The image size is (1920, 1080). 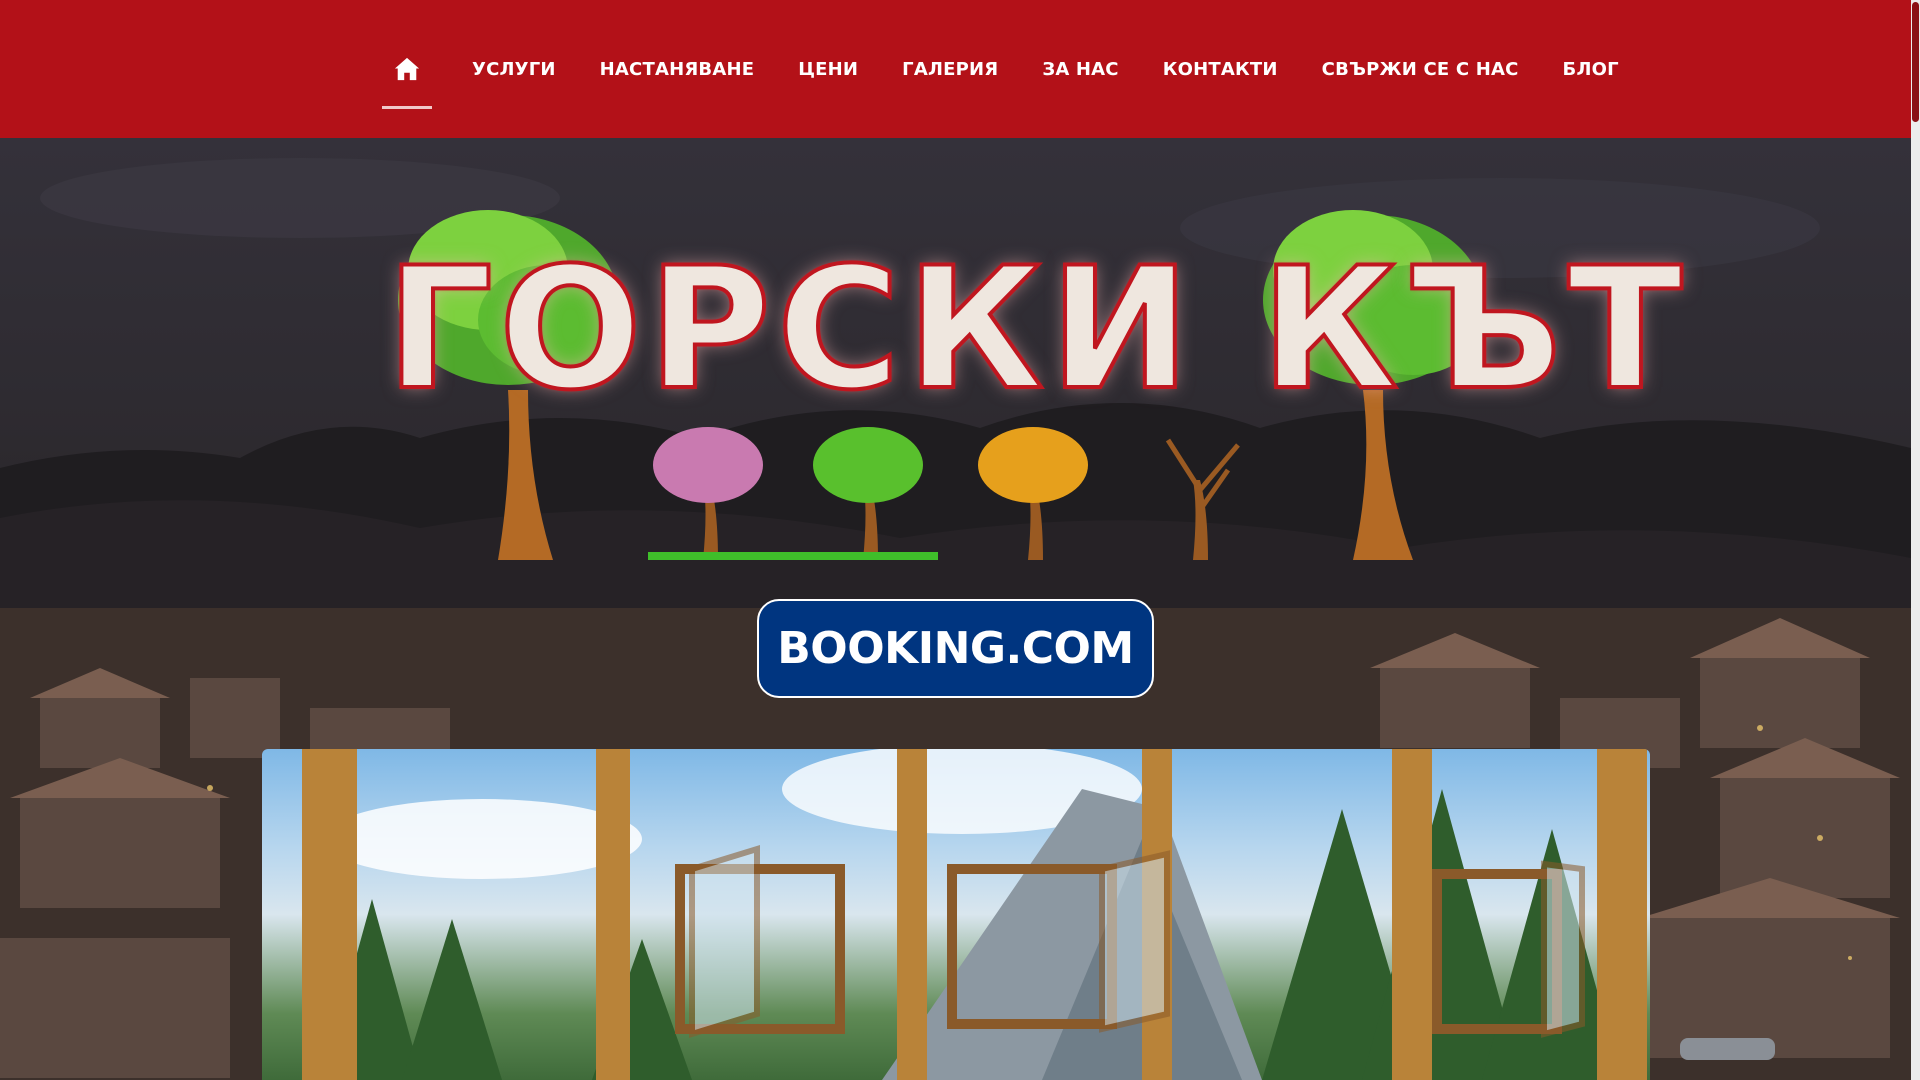 What do you see at coordinates (1915, 62) in the screenshot?
I see `scrollbar-thumb` at bounding box center [1915, 62].